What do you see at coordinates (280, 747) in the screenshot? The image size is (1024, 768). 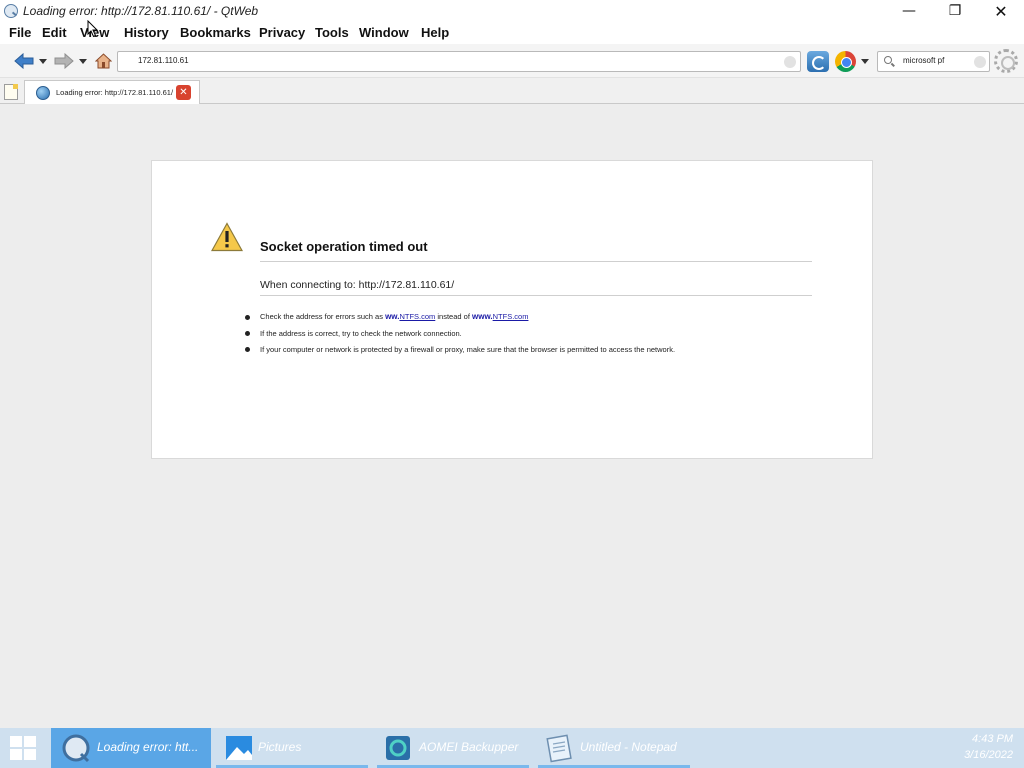 I see `taskbar-label: Pictures` at bounding box center [280, 747].